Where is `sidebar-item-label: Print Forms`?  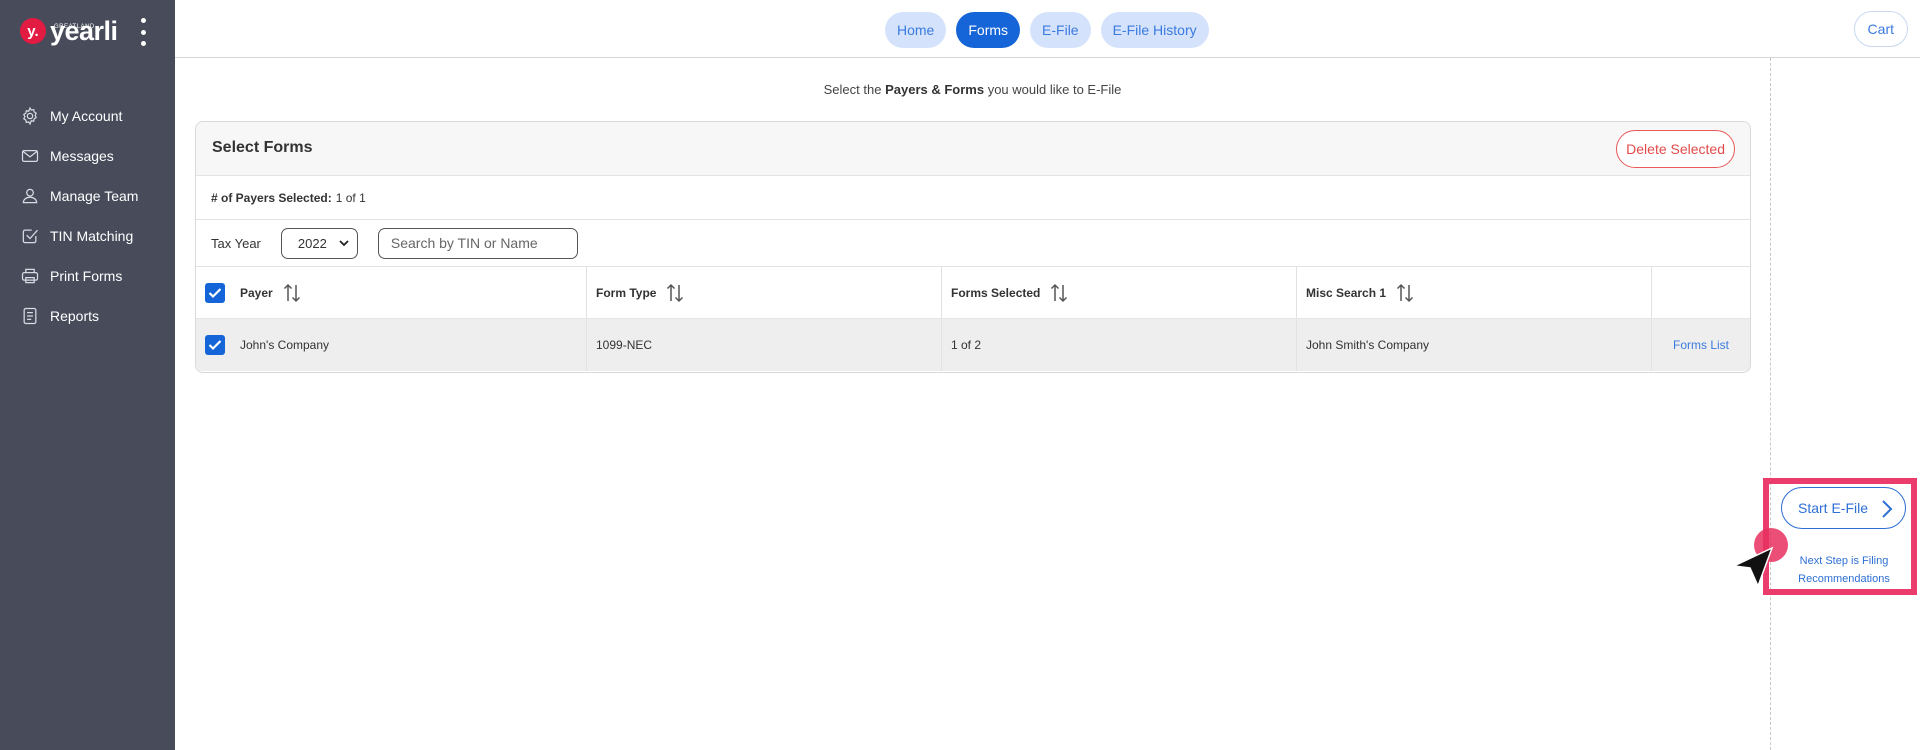
sidebar-item-label: Print Forms is located at coordinates (86, 276).